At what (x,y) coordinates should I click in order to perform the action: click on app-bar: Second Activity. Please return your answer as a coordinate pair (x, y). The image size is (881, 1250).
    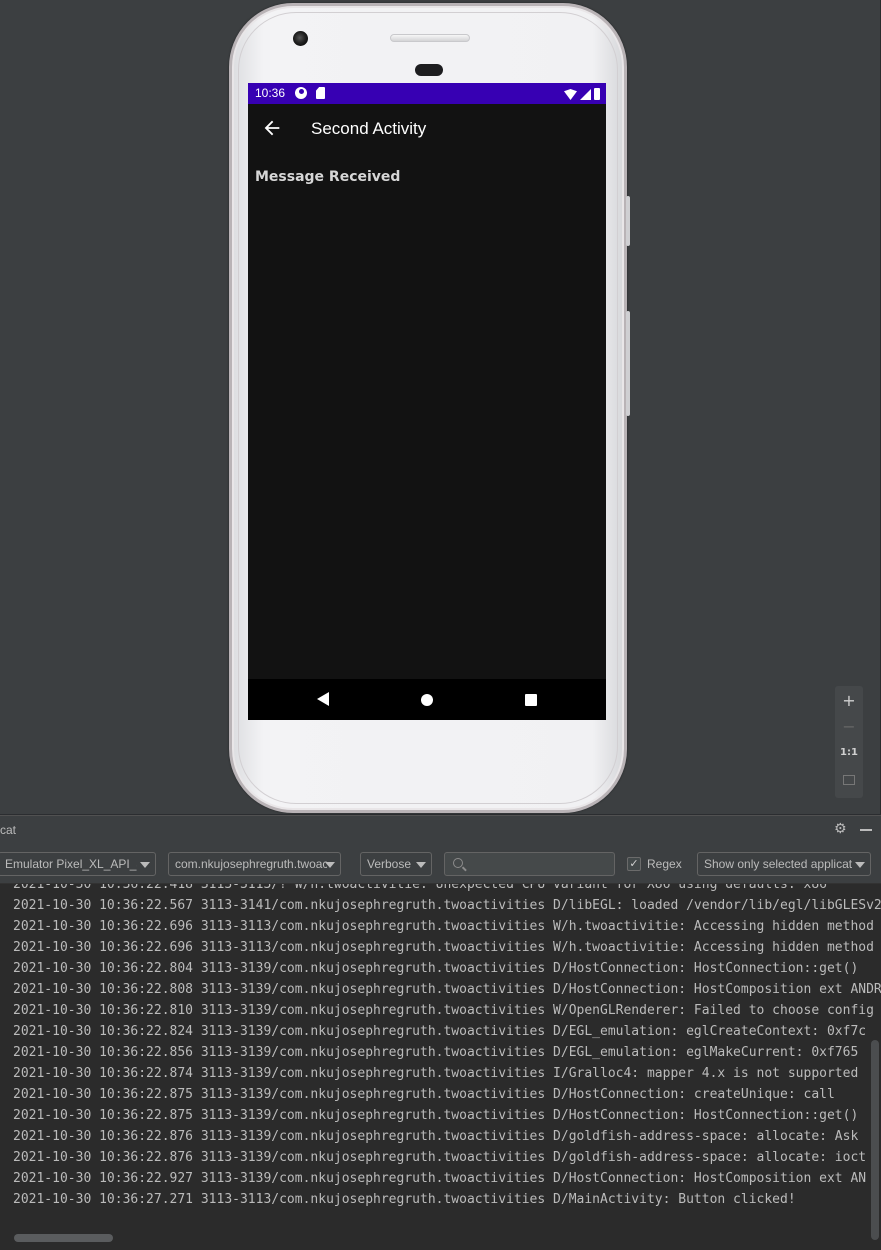
    Looking at the image, I should click on (427, 129).